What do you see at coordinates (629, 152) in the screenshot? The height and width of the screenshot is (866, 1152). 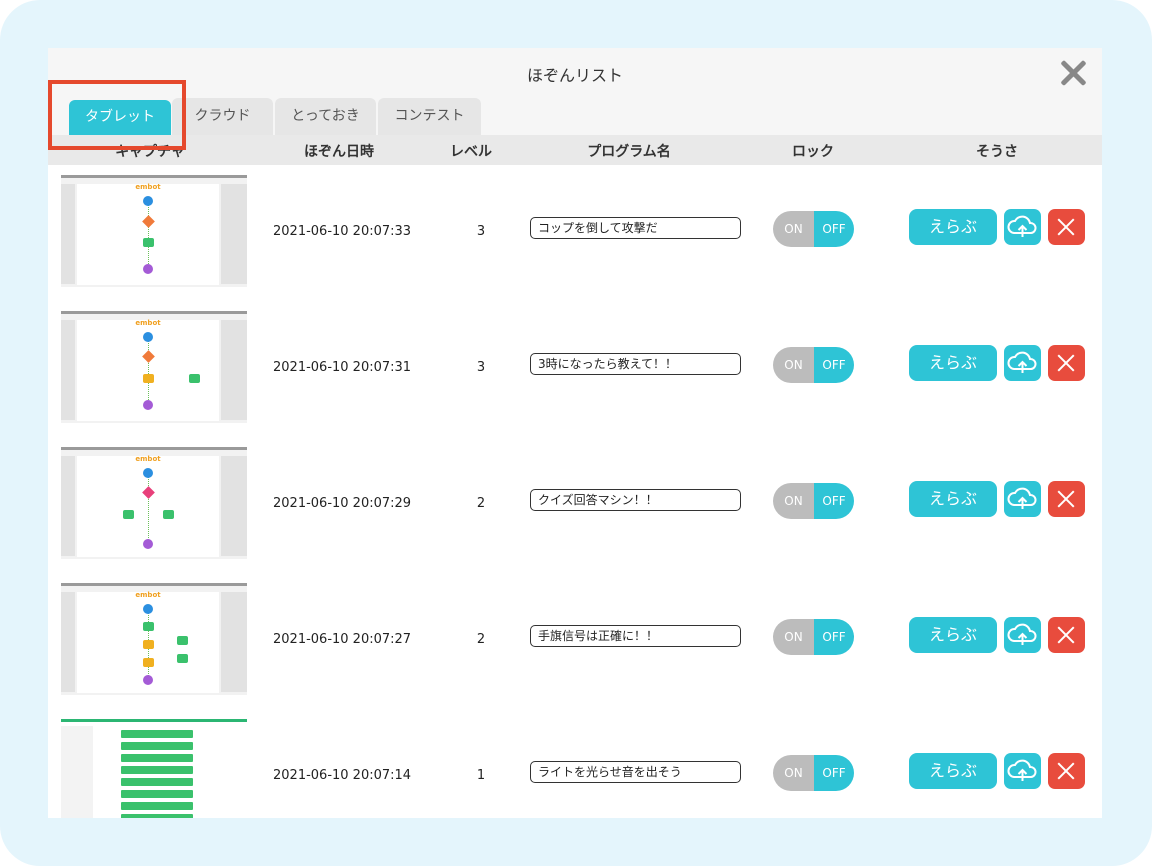 I see `col-name: プログラム名` at bounding box center [629, 152].